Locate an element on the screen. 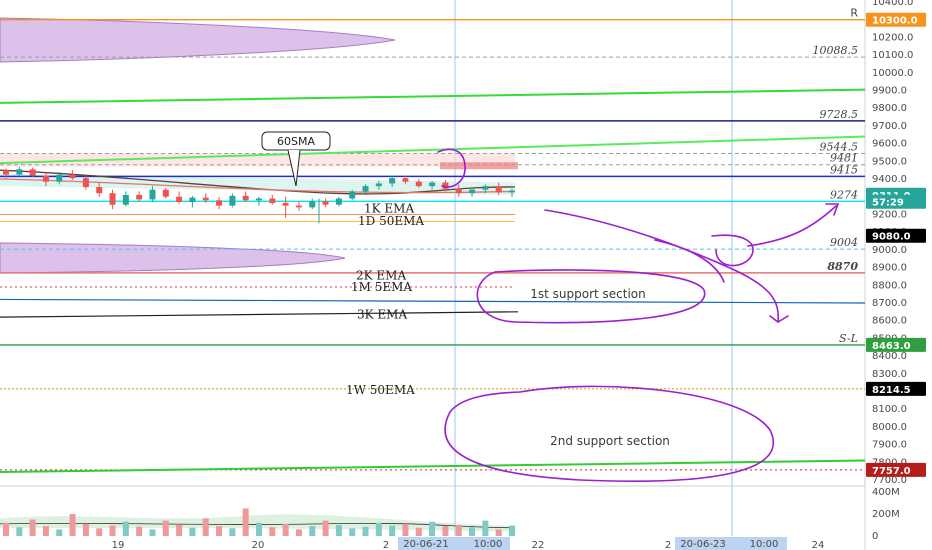 This screenshot has height=550, width=932. y-tick-9: 9500.0 is located at coordinates (889, 161).